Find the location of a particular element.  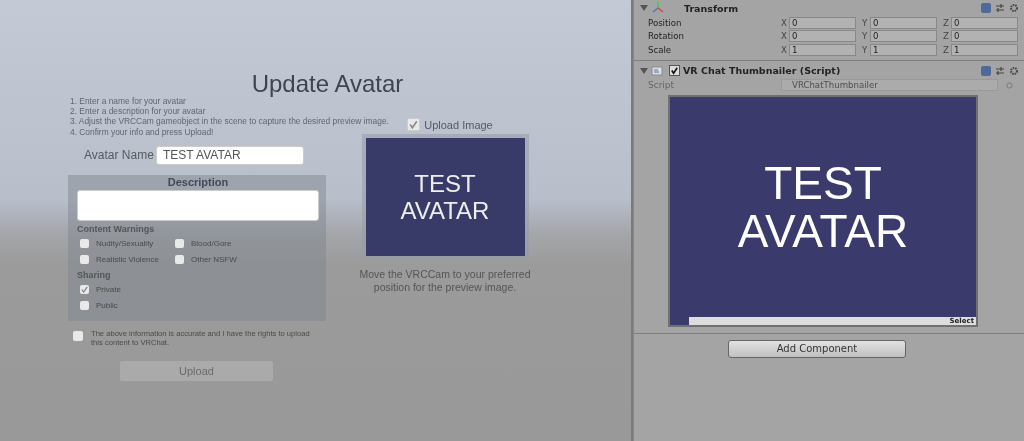

component-title: Transform is located at coordinates (711, 8).